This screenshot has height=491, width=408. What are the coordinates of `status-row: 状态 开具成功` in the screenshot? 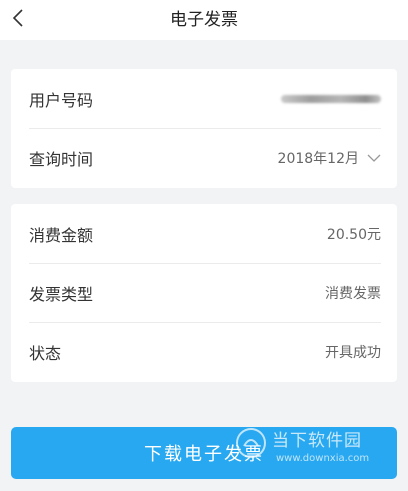 It's located at (204, 351).